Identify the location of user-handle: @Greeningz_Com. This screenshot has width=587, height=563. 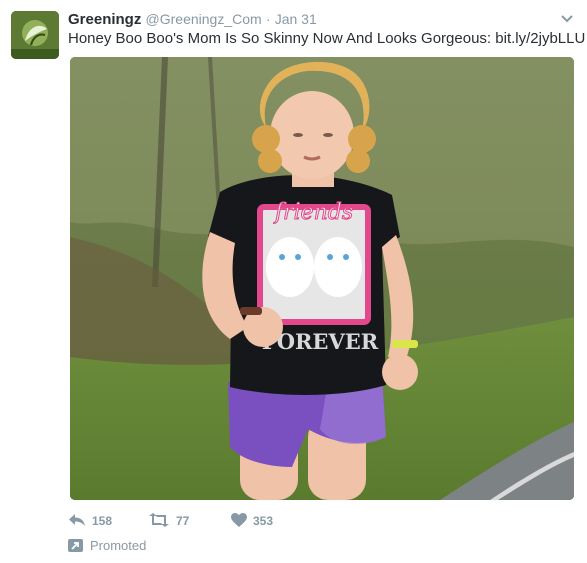
(204, 19).